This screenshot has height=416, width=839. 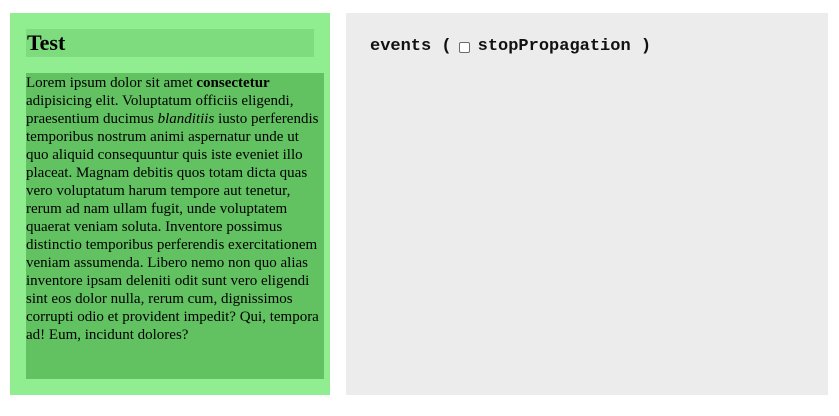 I want to click on close-paren-text: ), so click(x=646, y=46).